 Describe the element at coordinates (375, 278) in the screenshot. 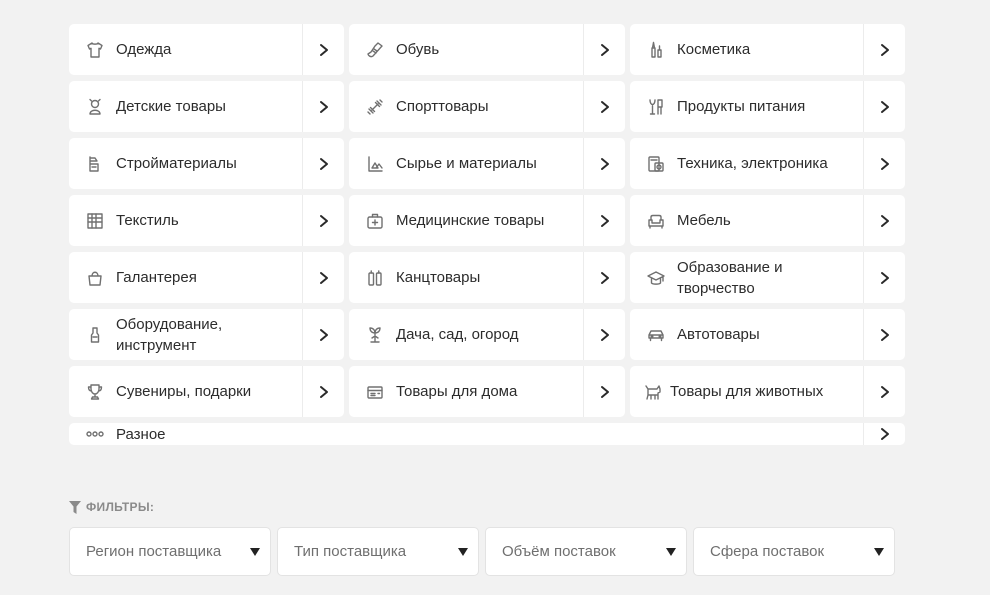

I see `stationery-icon` at that location.